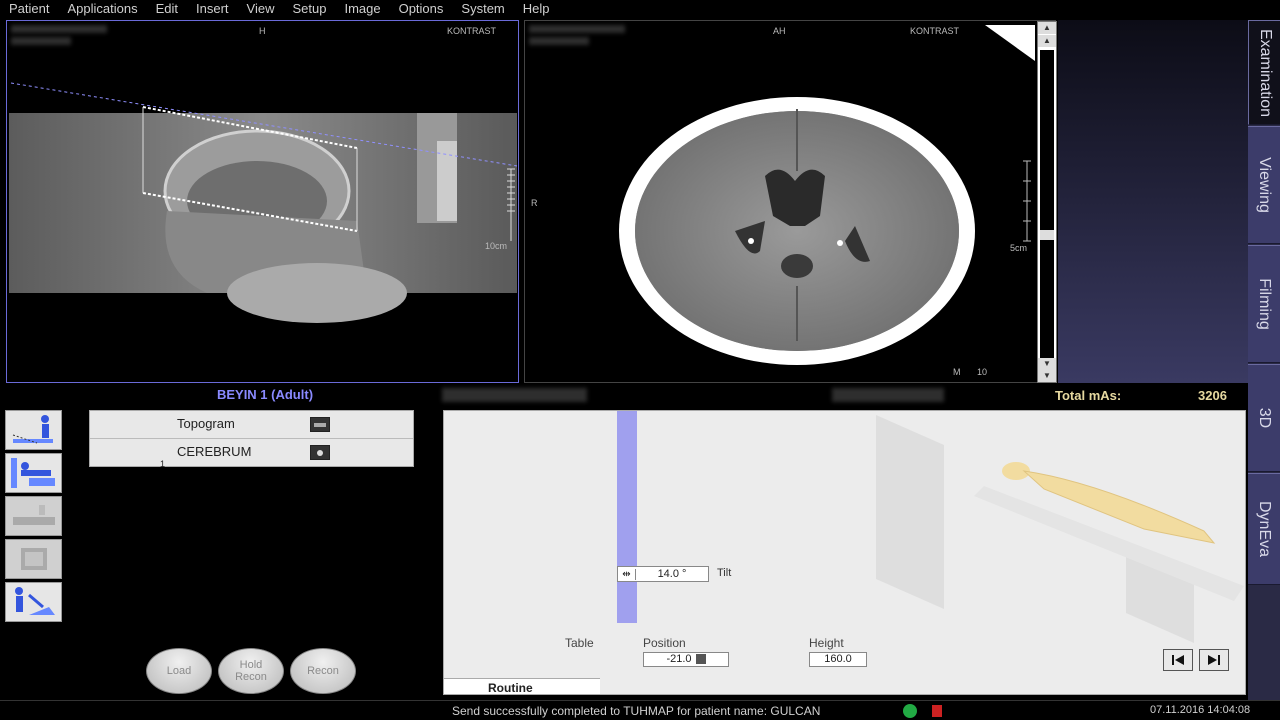  I want to click on patient-position-button, so click(33, 430).